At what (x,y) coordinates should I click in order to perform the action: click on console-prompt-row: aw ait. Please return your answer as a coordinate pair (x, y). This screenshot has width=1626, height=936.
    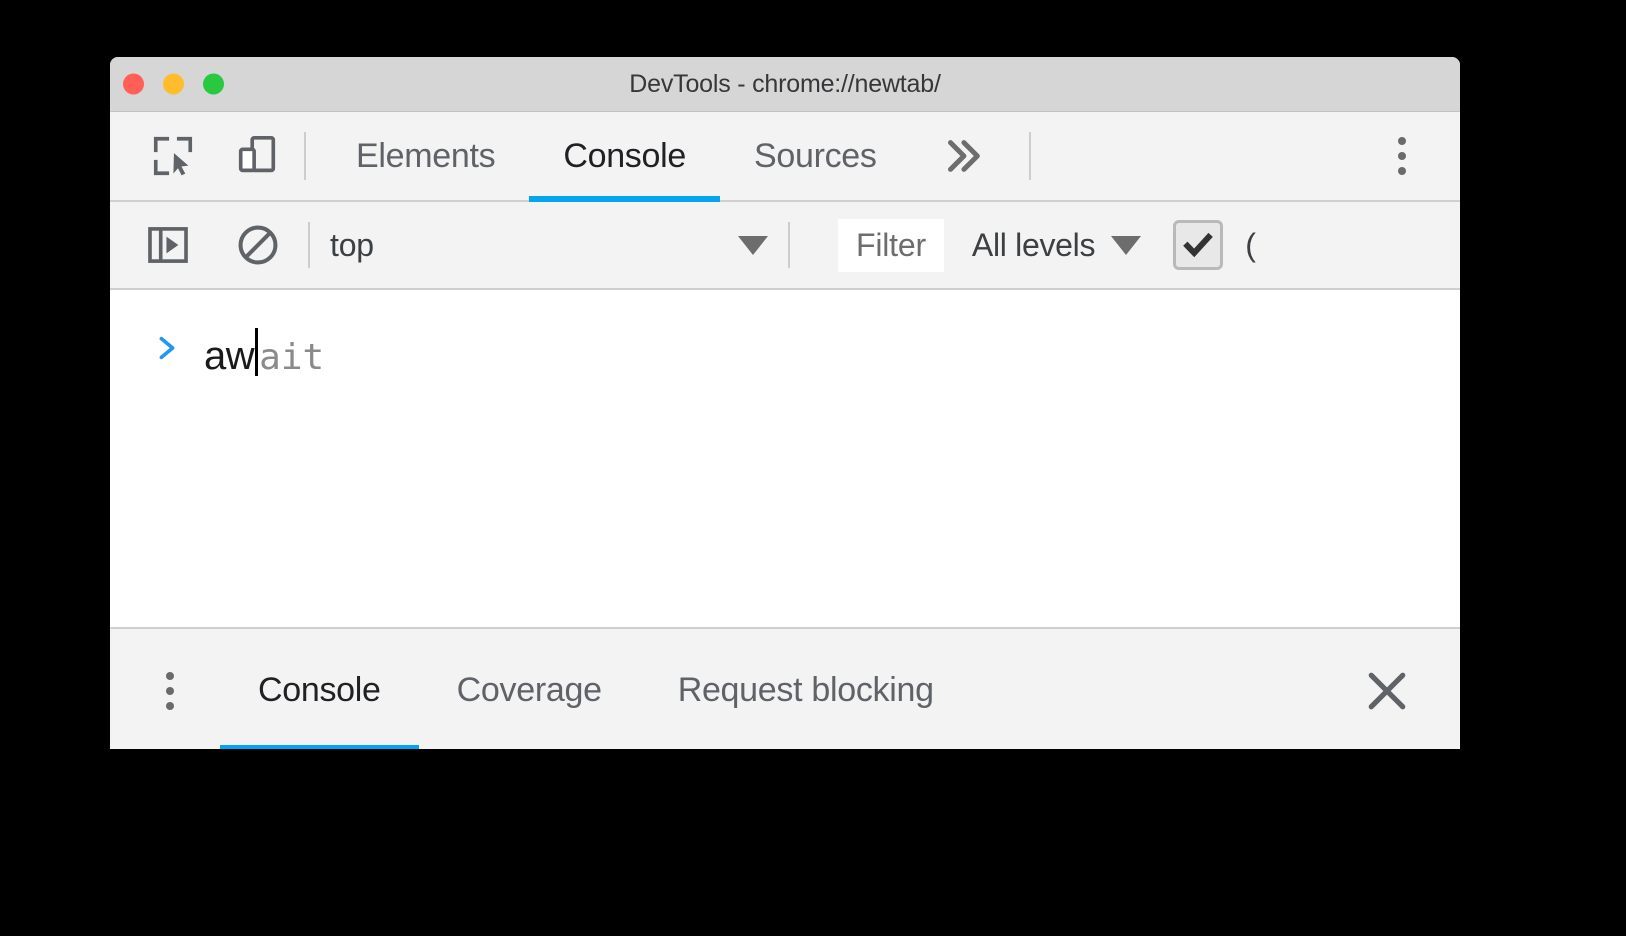
    Looking at the image, I should click on (785, 337).